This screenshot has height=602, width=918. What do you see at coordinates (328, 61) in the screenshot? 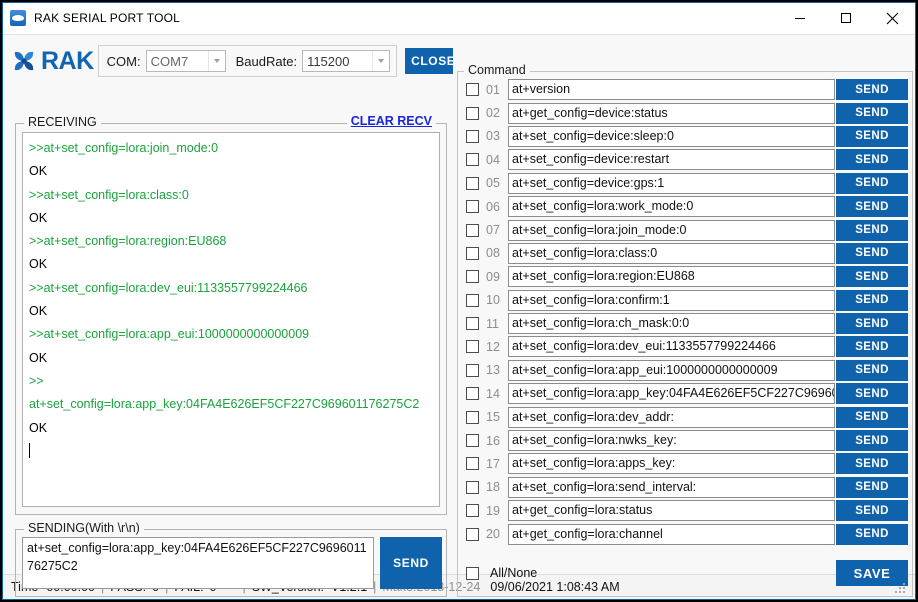
I see `baudrate-value: 115200` at bounding box center [328, 61].